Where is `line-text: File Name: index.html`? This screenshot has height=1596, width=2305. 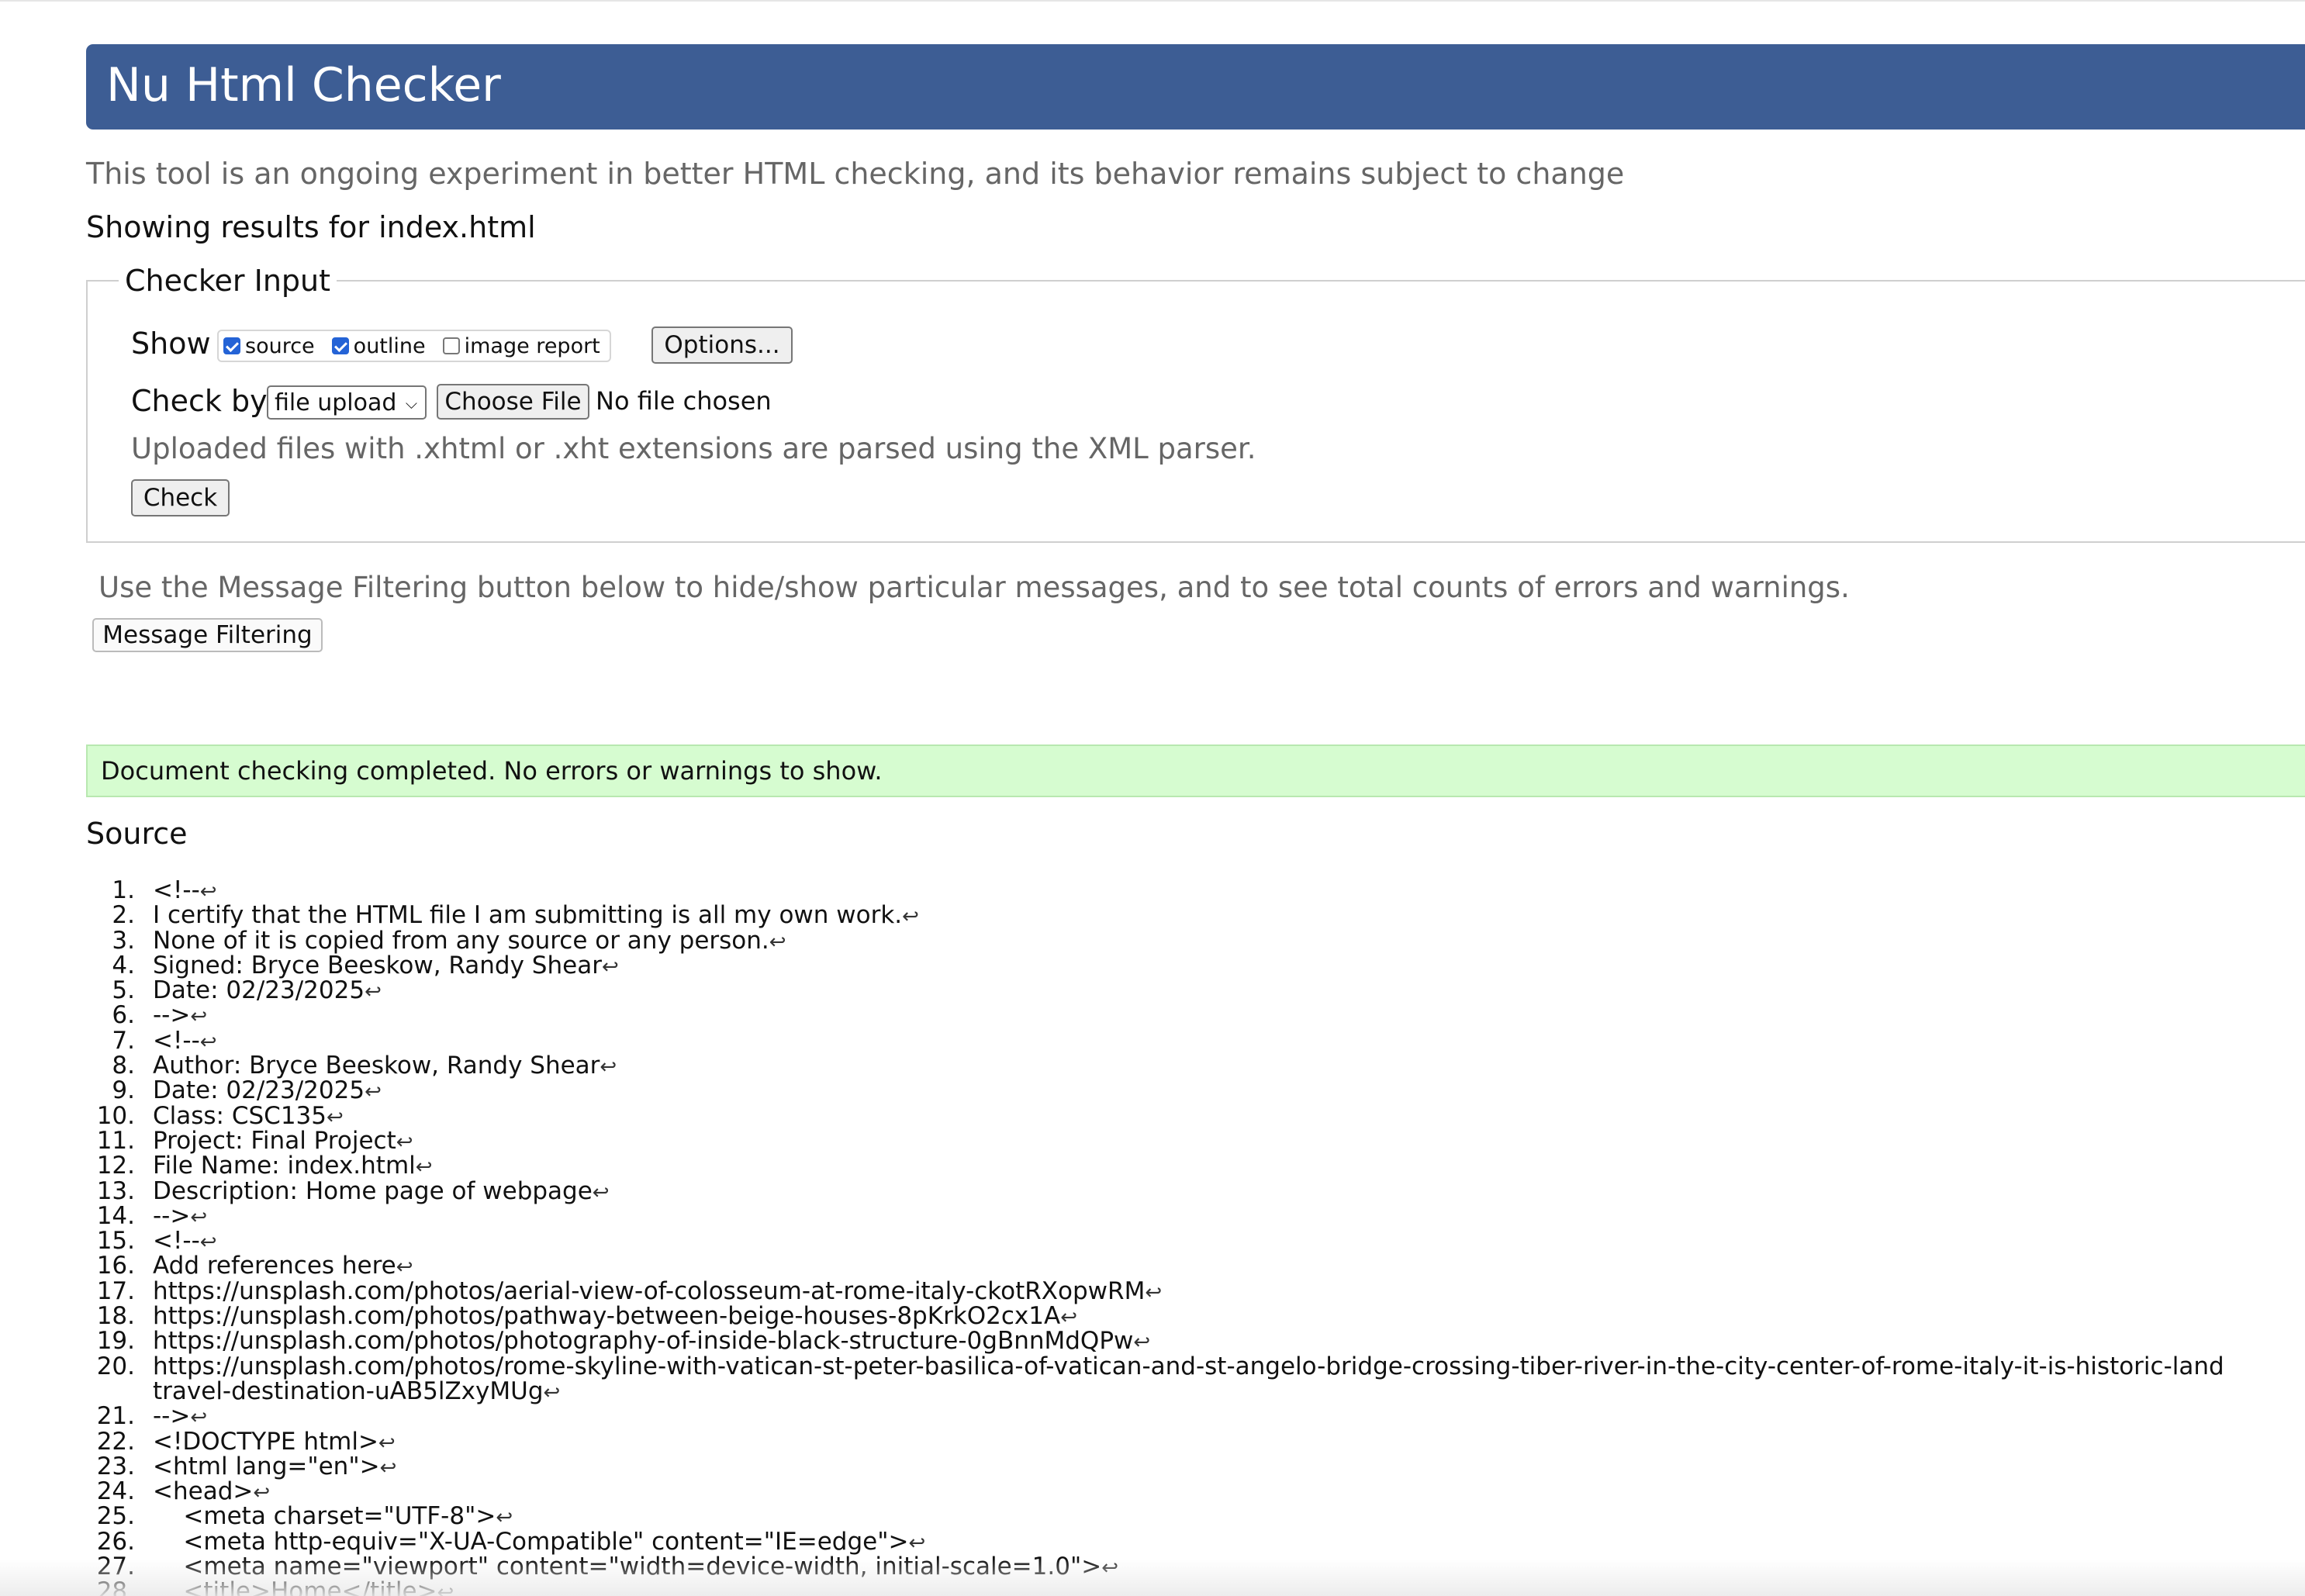 line-text: File Name: index.html is located at coordinates (285, 1166).